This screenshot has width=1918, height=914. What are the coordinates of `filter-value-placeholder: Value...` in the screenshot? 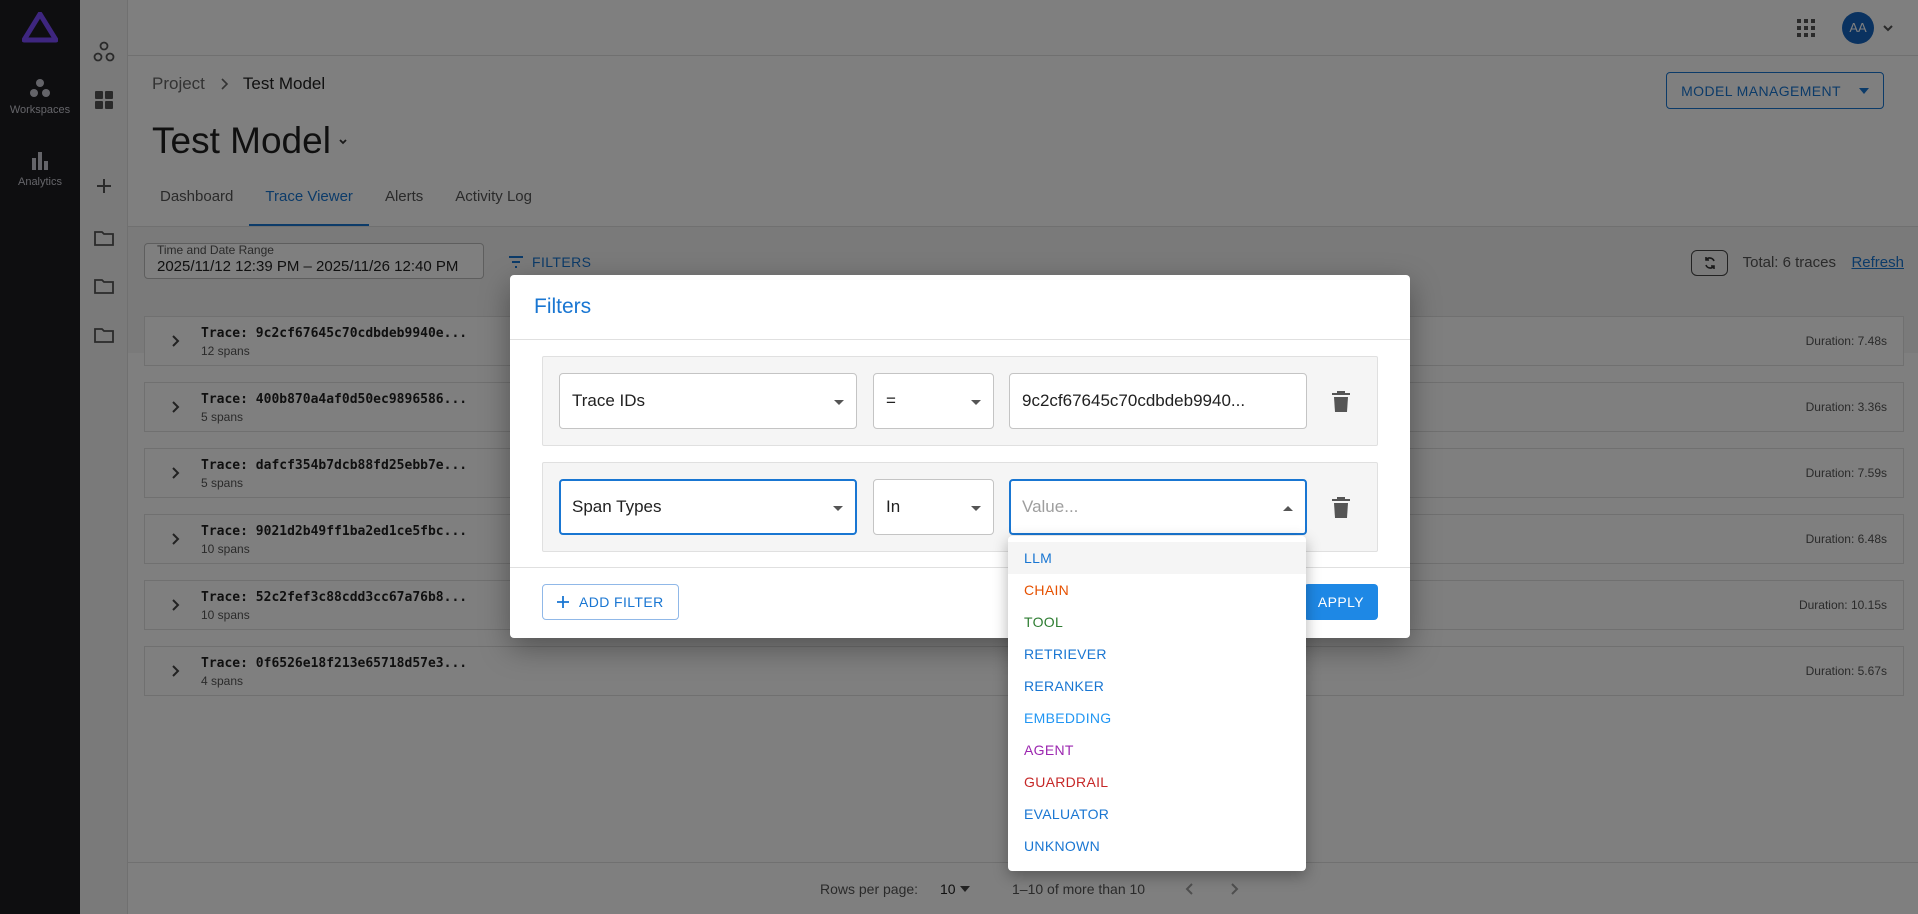 It's located at (1050, 506).